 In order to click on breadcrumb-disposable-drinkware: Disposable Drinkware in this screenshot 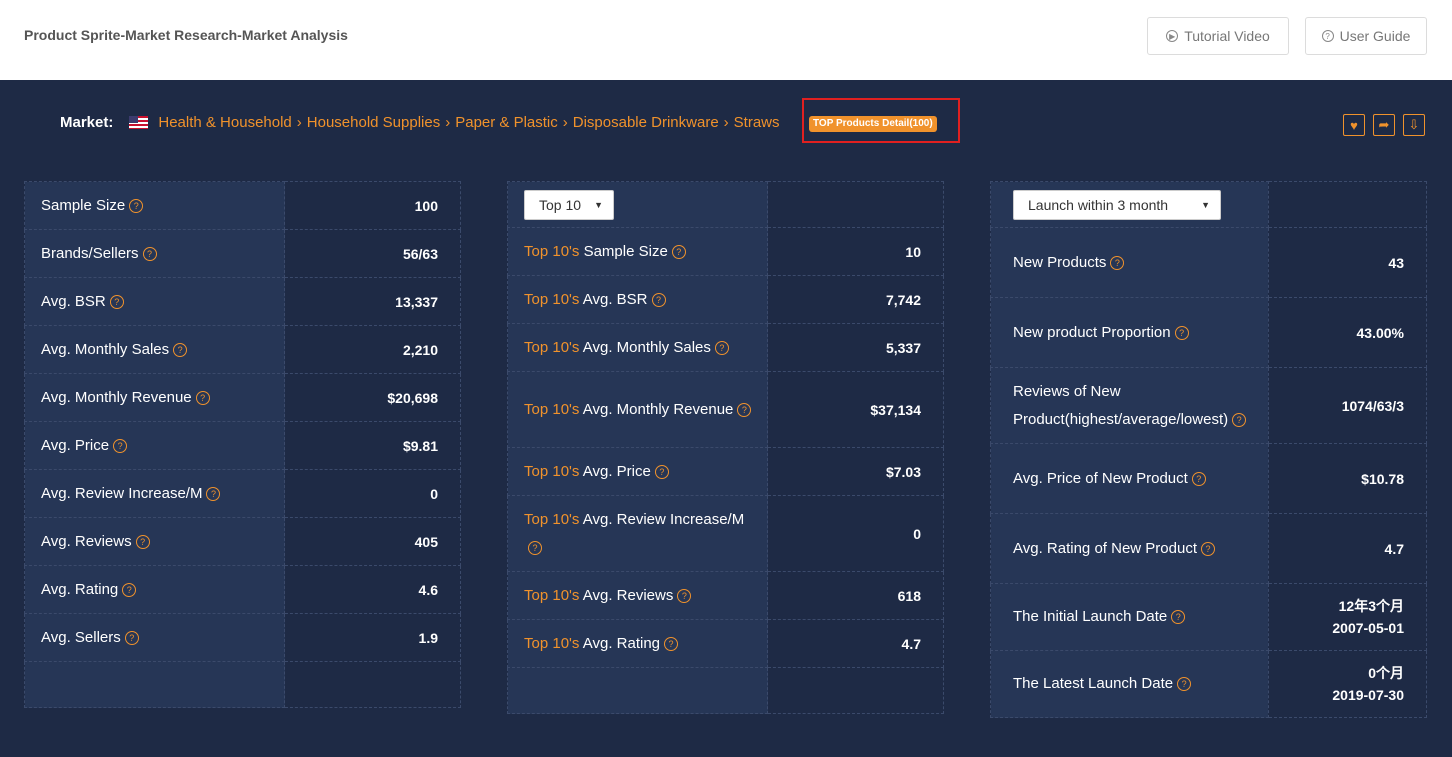, I will do `click(646, 122)`.